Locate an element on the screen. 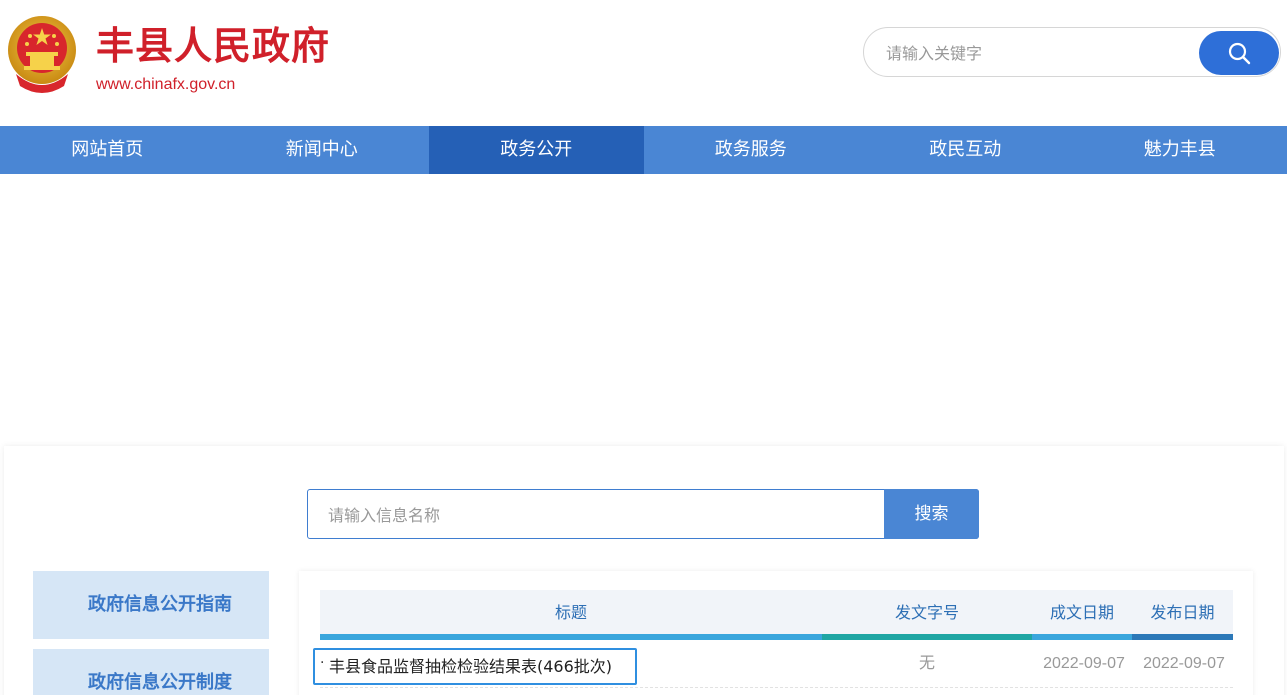  top-search-input is located at coordinates (1036, 53).